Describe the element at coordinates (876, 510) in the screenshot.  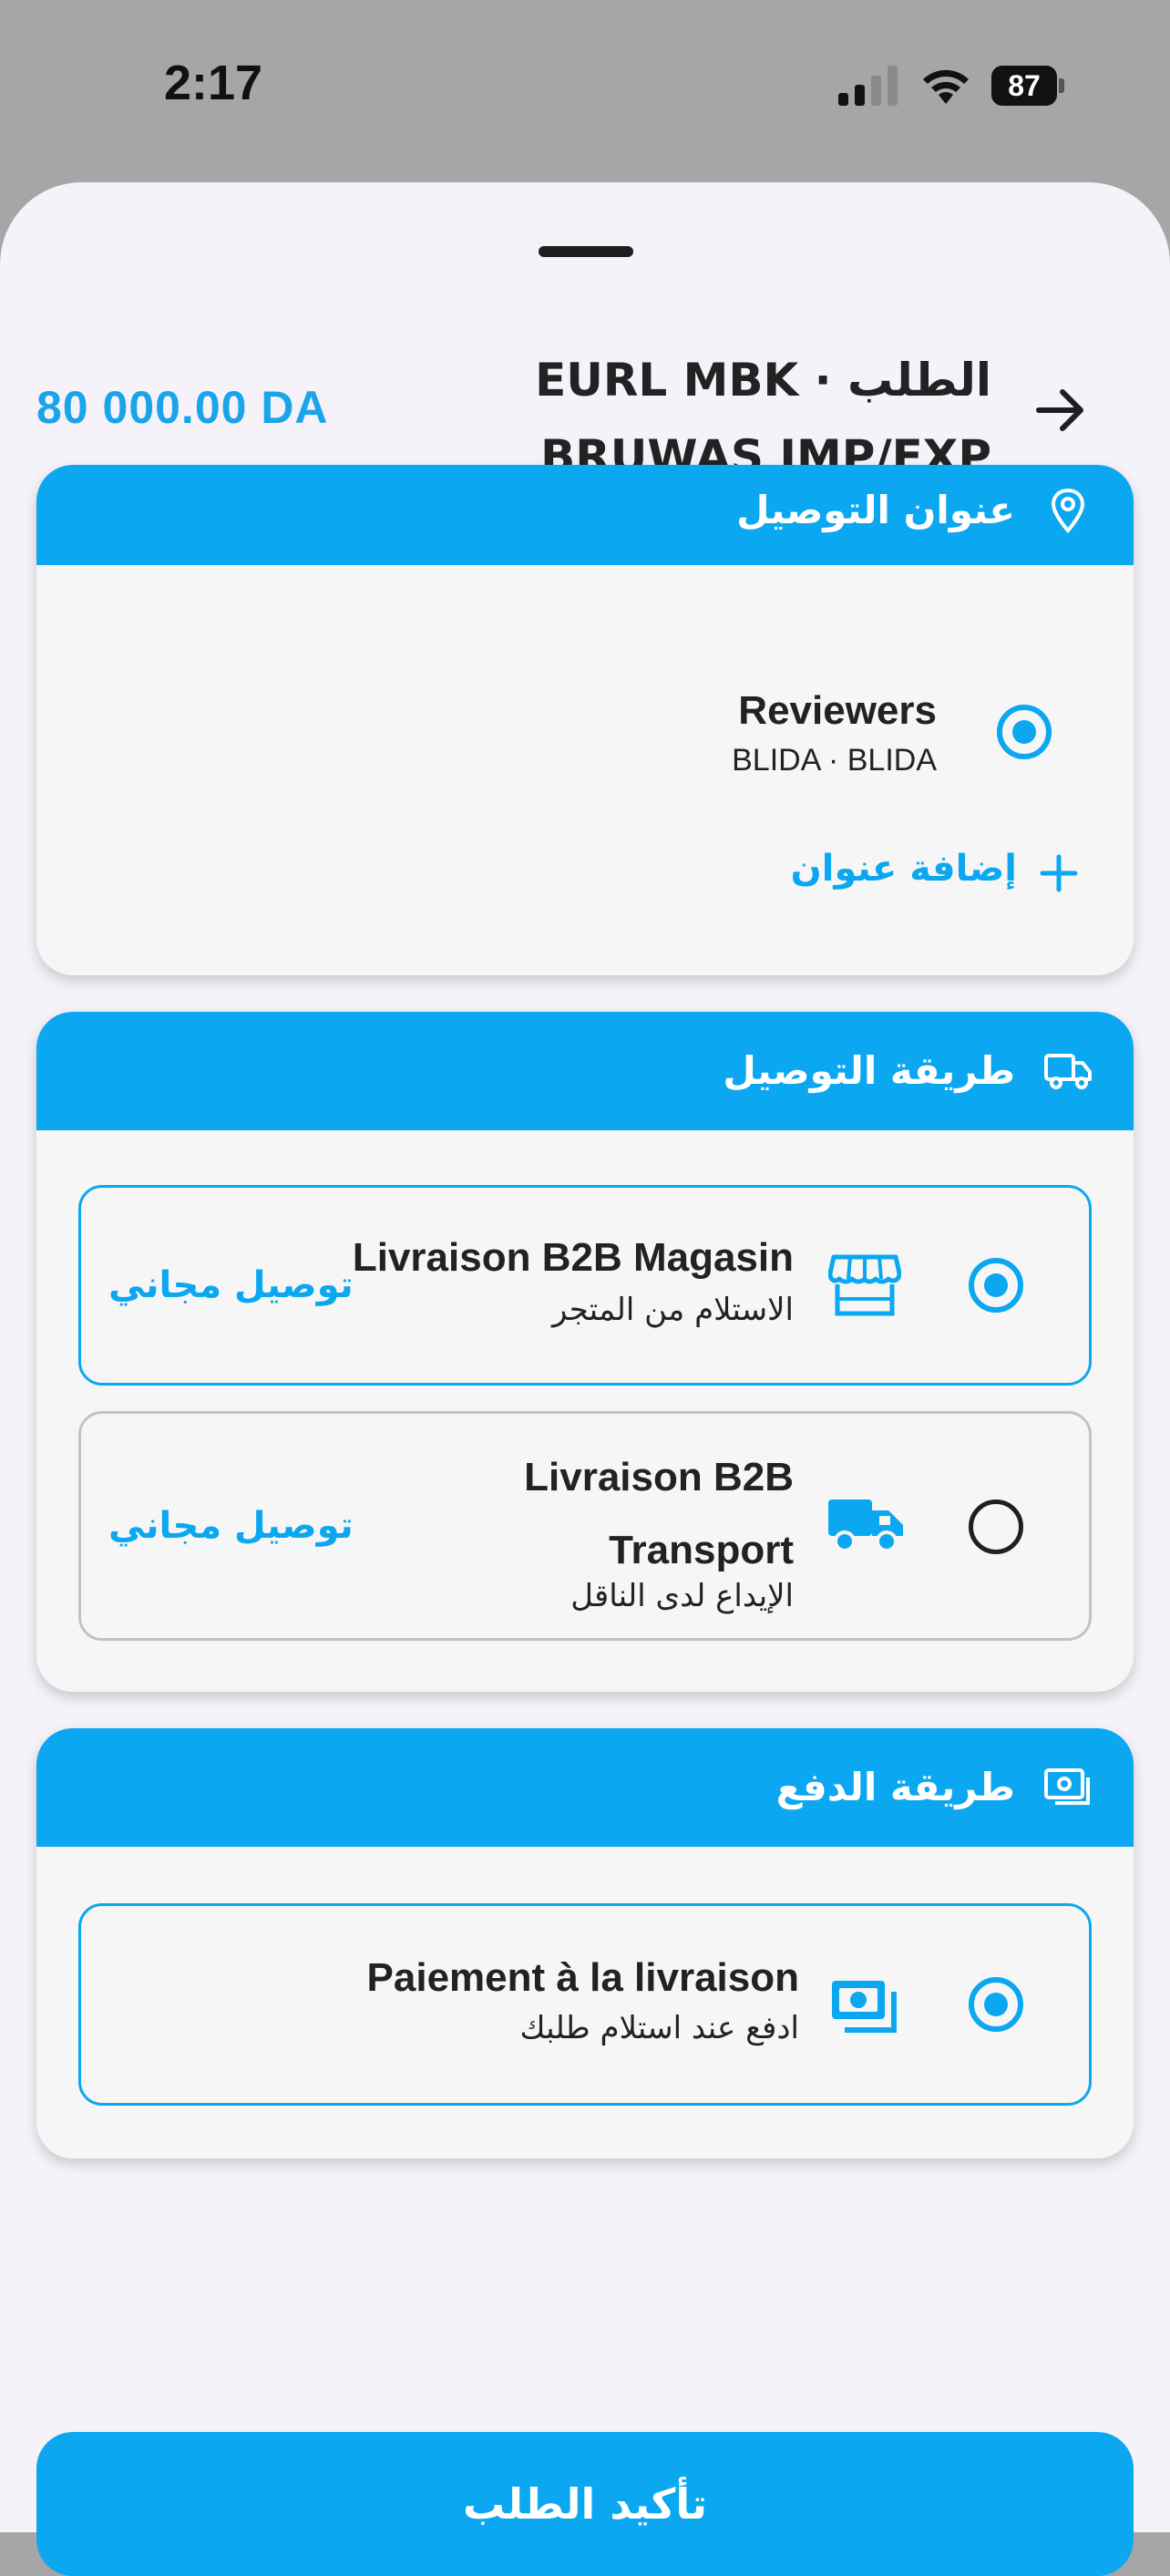
I see `address-section-title: عنوان التوصيل` at that location.